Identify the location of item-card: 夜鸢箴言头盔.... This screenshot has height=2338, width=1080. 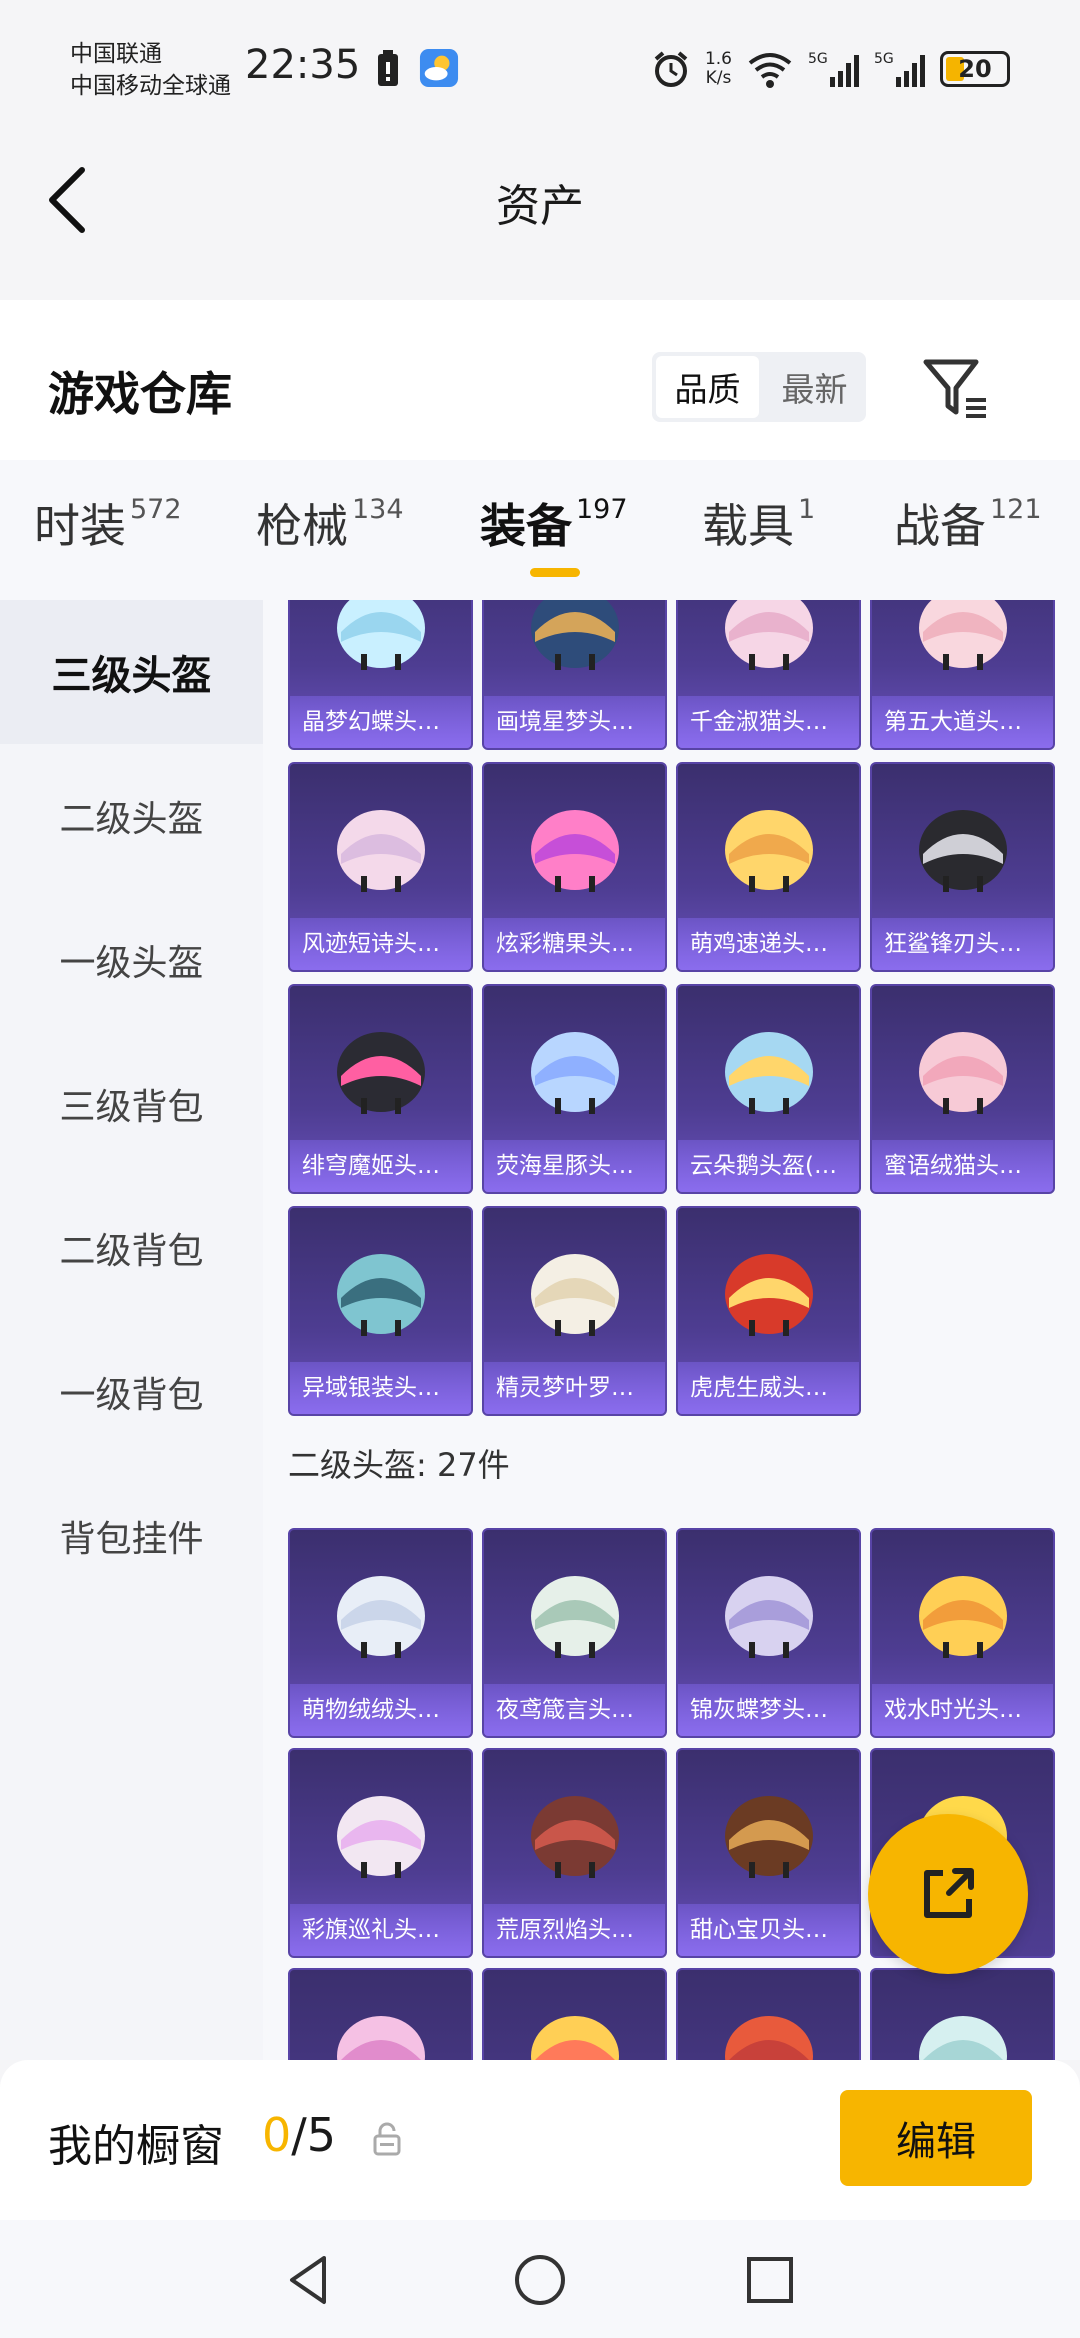
(574, 1633).